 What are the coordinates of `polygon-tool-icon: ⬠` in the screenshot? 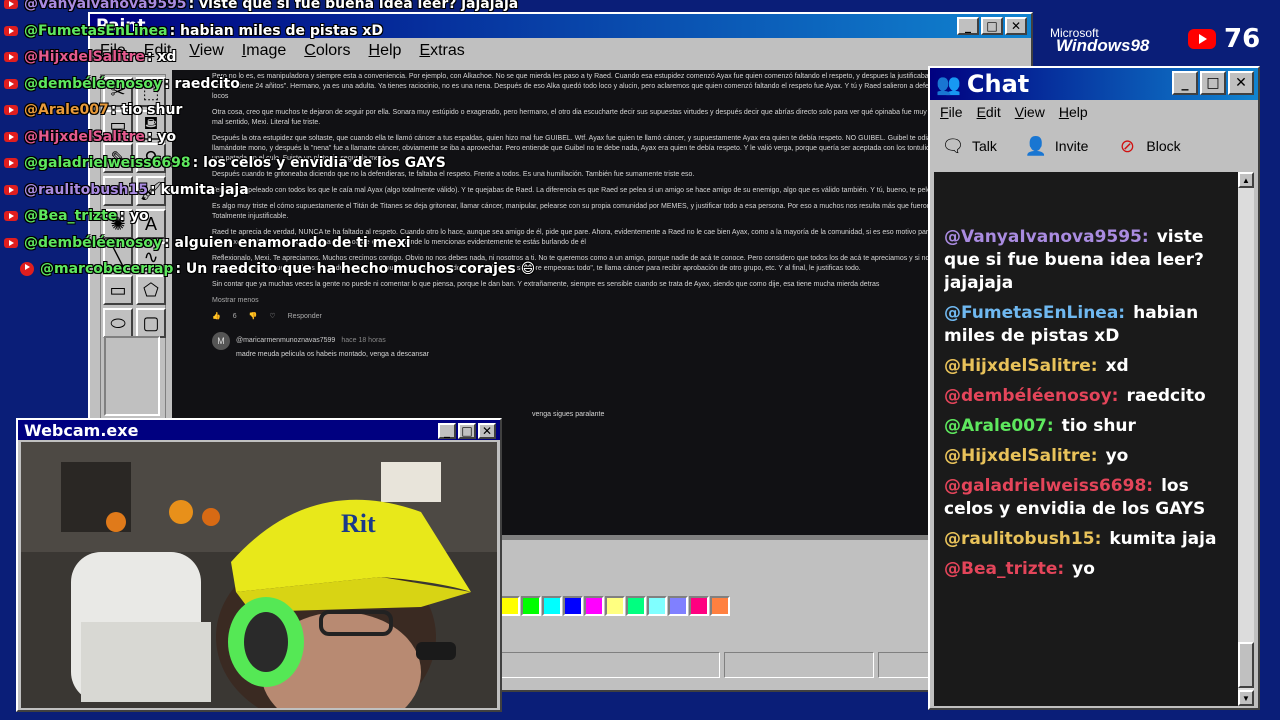 It's located at (151, 290).